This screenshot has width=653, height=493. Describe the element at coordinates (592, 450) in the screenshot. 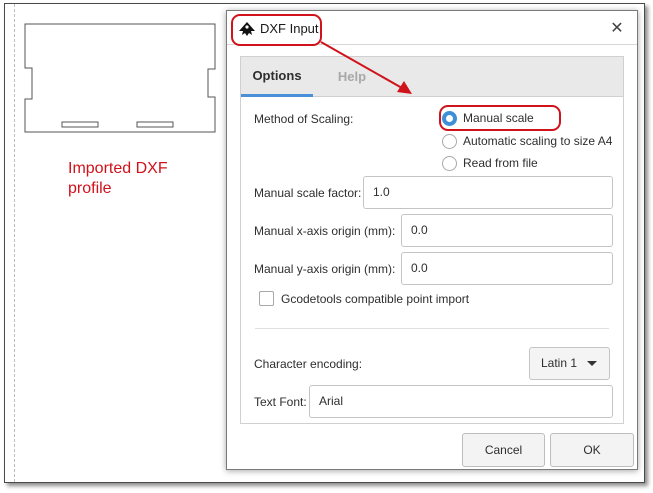

I see `ok-button: OK` at that location.